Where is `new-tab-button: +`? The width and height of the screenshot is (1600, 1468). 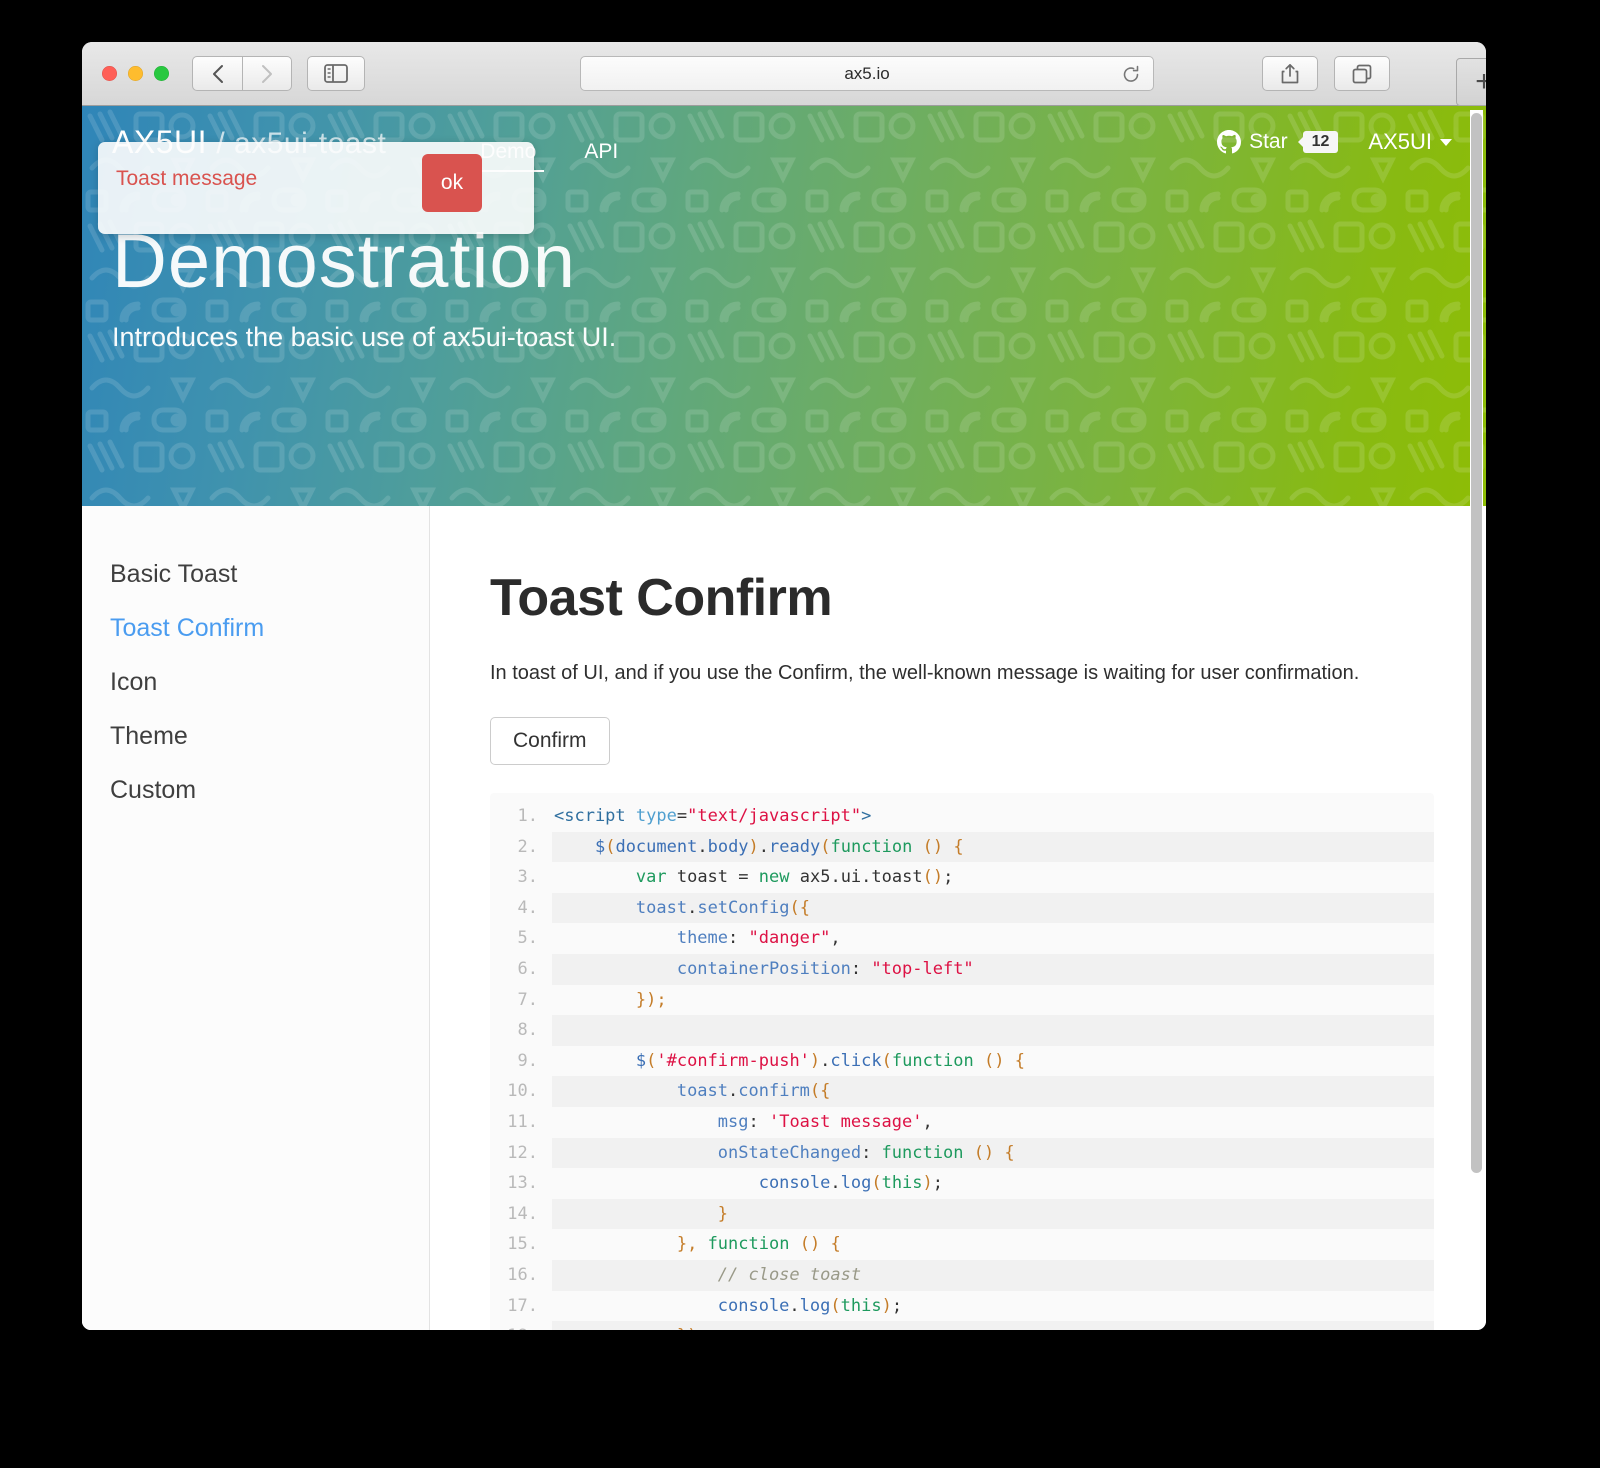
new-tab-button: + is located at coordinates (1471, 82).